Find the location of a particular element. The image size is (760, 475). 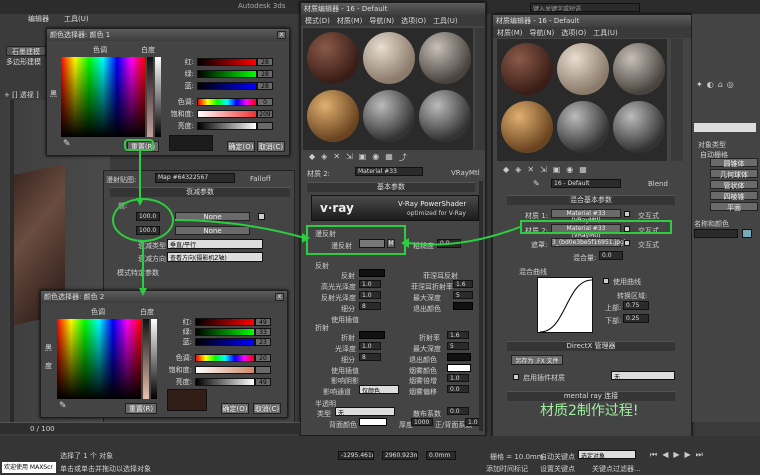

annotation-arrow-heads is located at coordinates (272, 247).